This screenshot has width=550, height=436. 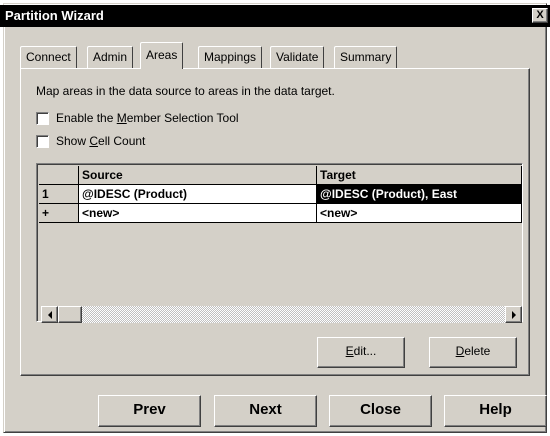 What do you see at coordinates (230, 57) in the screenshot?
I see `tab-mappings: Mappings` at bounding box center [230, 57].